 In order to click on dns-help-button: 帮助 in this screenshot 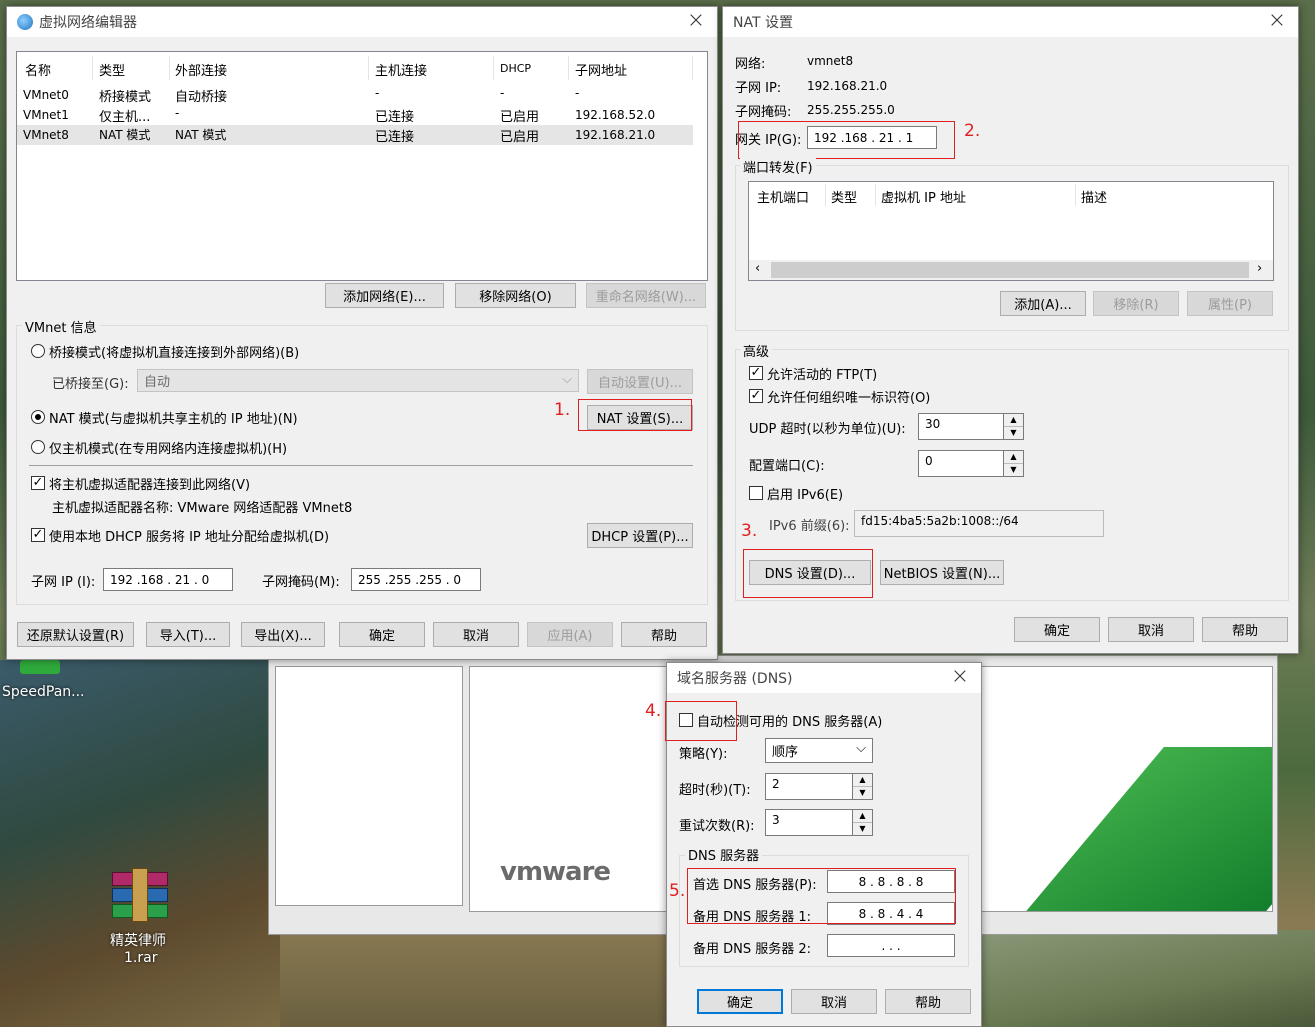, I will do `click(928, 1001)`.